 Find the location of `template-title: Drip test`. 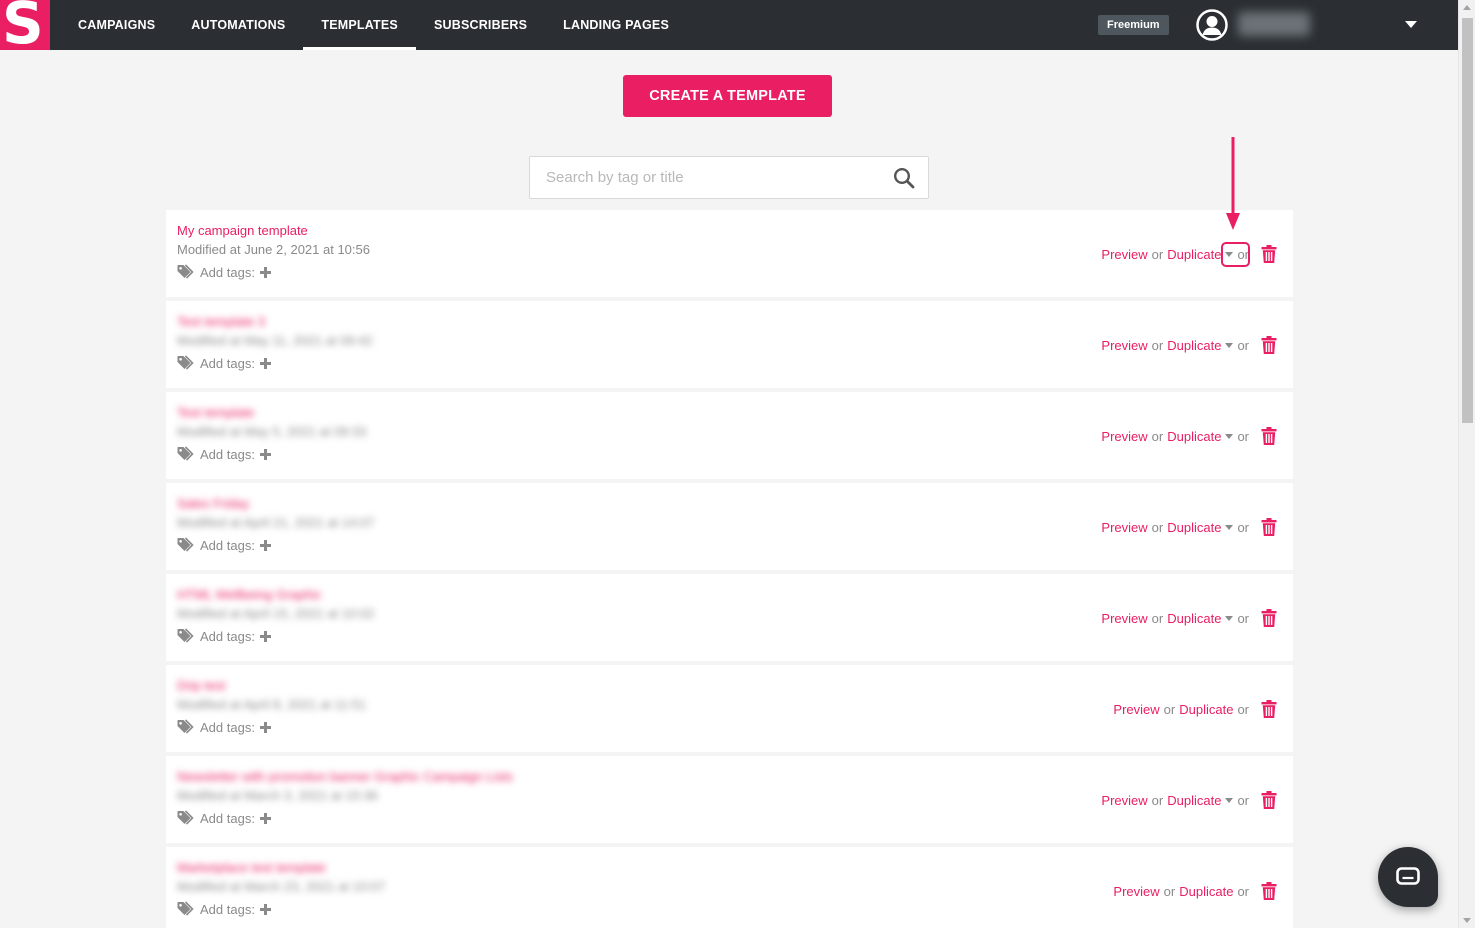

template-title: Drip test is located at coordinates (201, 685).